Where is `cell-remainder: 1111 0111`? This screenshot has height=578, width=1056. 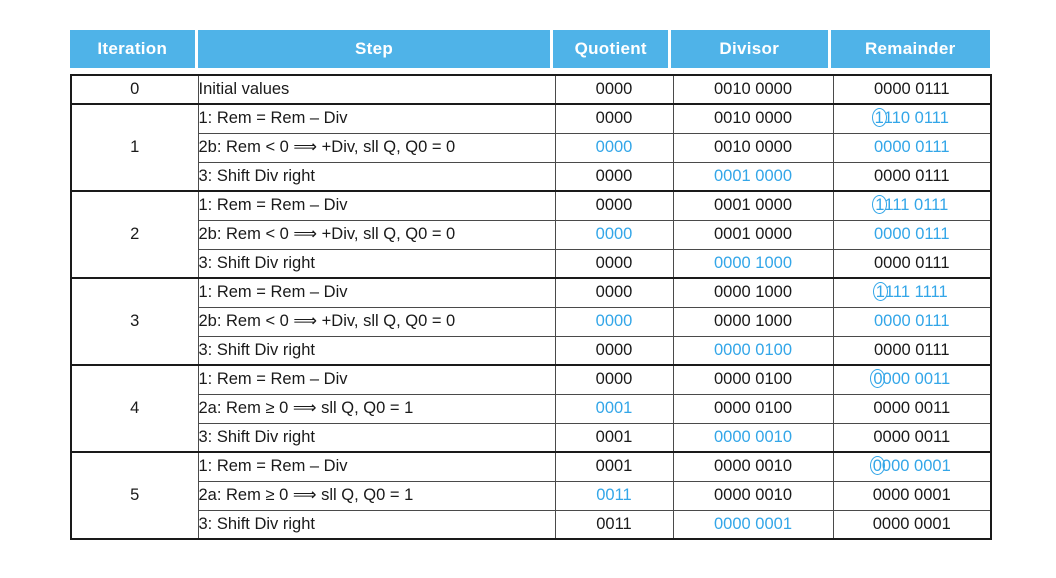 cell-remainder: 1111 0111 is located at coordinates (912, 205).